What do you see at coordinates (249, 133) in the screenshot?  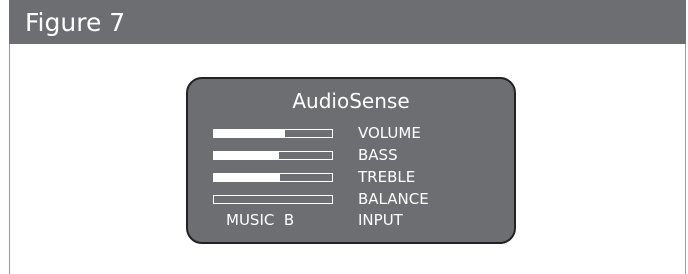 I see `volume-bar-fill` at bounding box center [249, 133].